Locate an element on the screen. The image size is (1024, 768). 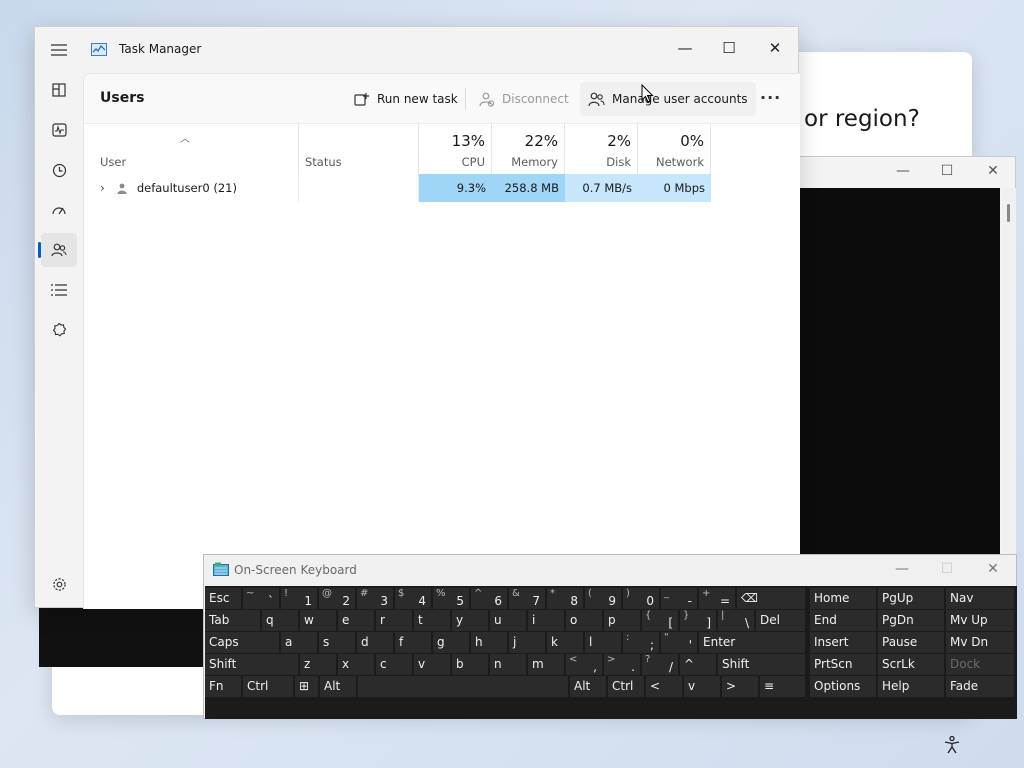
console-close-icon: ✕ is located at coordinates (993, 171).